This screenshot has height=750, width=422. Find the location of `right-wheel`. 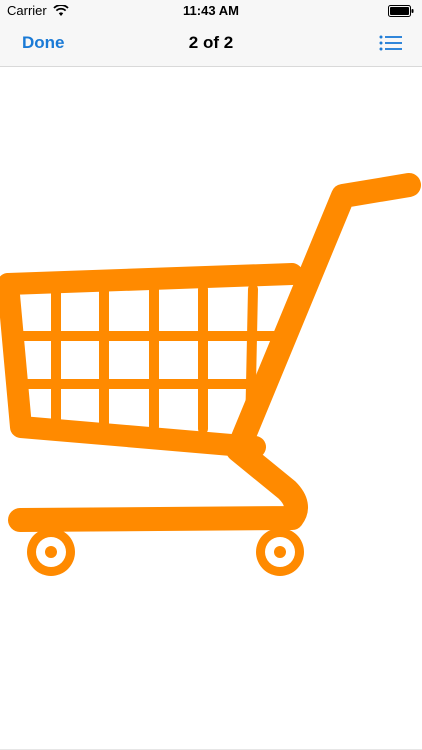

right-wheel is located at coordinates (280, 552).